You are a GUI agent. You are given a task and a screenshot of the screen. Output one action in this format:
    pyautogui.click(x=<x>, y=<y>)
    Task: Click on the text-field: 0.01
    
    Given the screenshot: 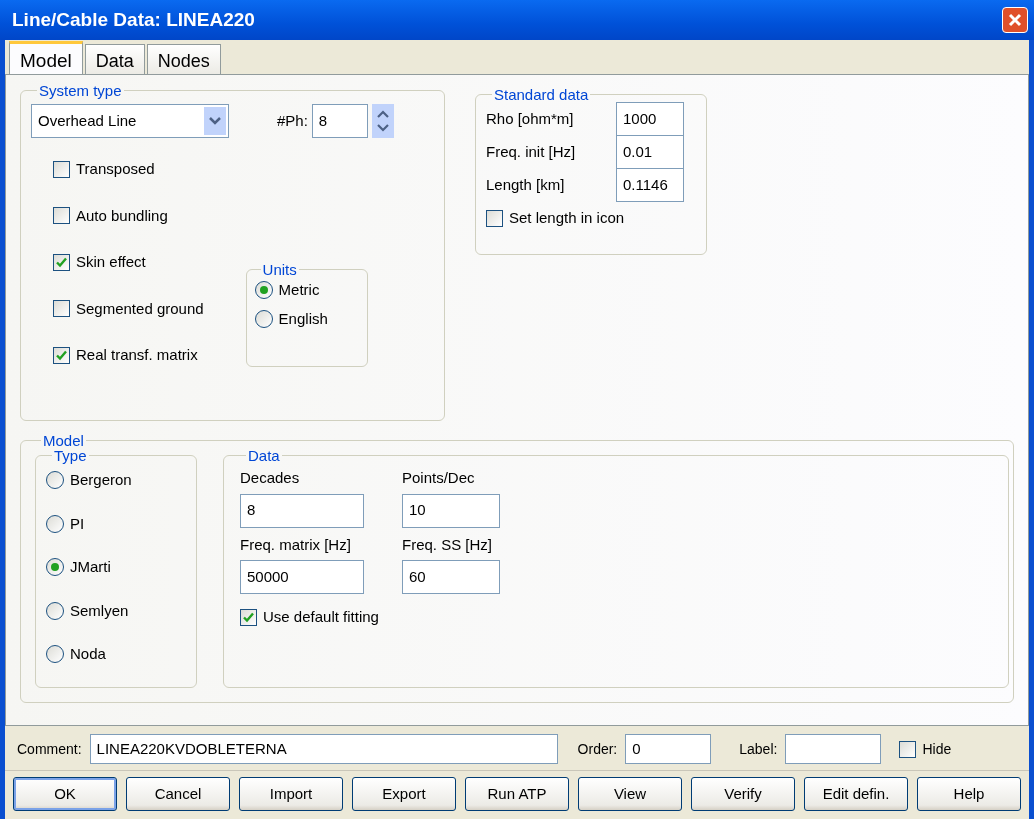 What is the action you would take?
    pyautogui.click(x=650, y=152)
    